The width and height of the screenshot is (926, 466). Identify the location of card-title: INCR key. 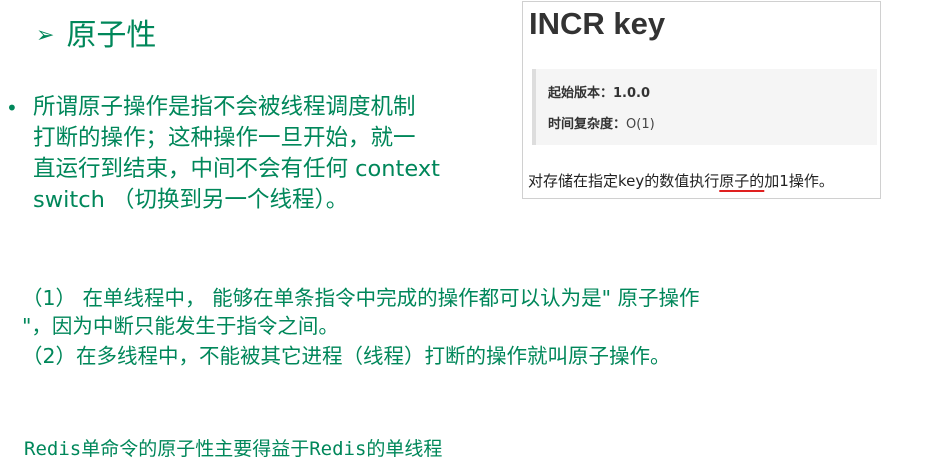
(597, 23).